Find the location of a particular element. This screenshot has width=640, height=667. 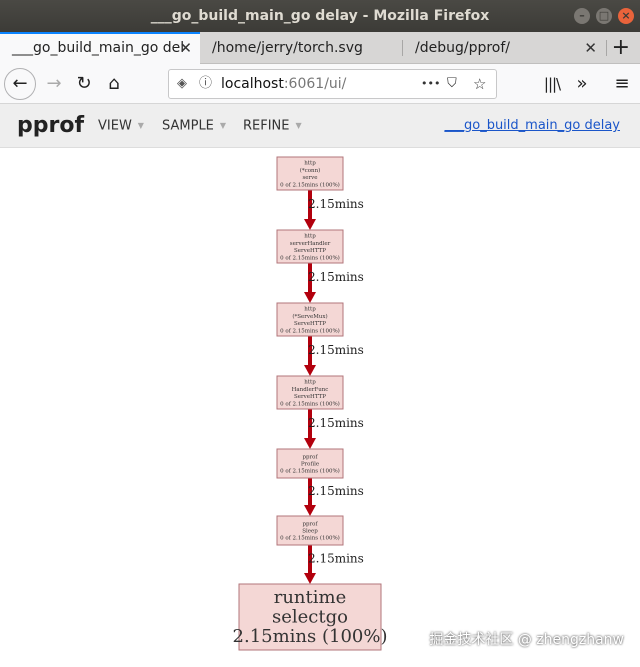

back-arrow-icon: ← is located at coordinates (20, 84).